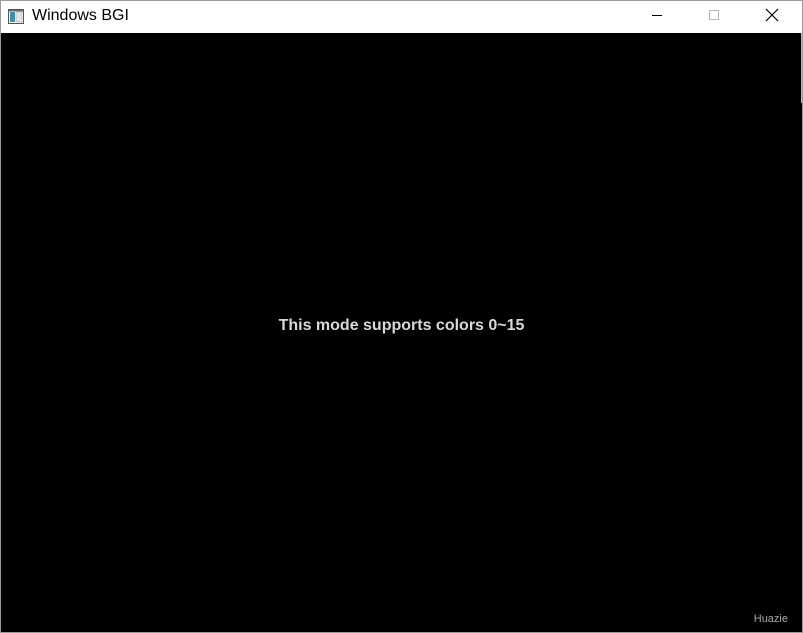 The height and width of the screenshot is (633, 803). What do you see at coordinates (801, 68) in the screenshot?
I see `window-edge` at bounding box center [801, 68].